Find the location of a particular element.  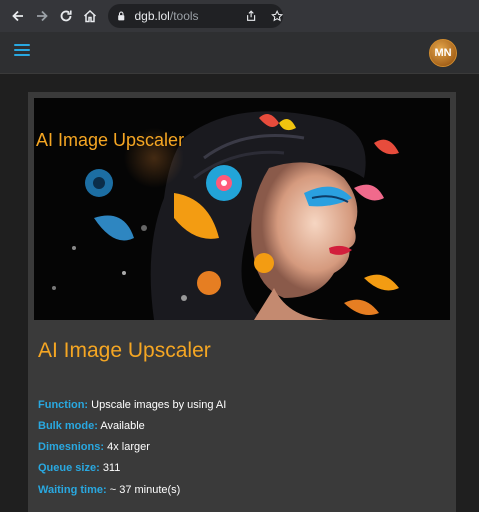

detail-key: Queue size: is located at coordinates (69, 468).